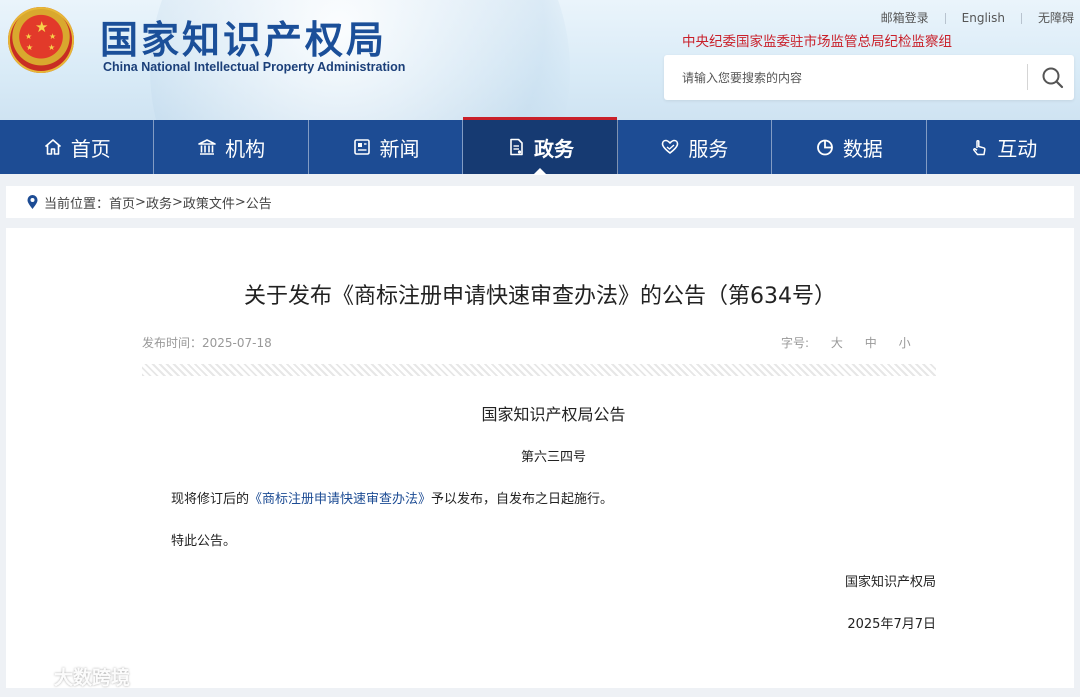 This screenshot has width=1080, height=697. I want to click on nav-item-organization: 机构, so click(231, 147).